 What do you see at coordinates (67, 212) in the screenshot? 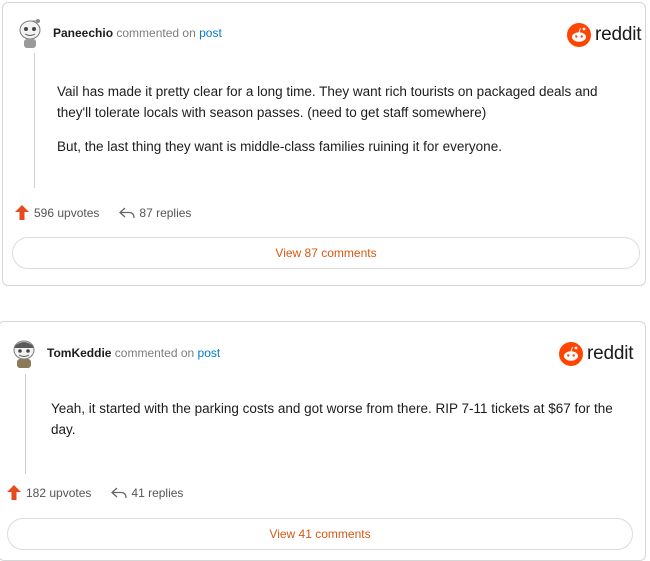
I see `upvote-count: 596 upvotes` at bounding box center [67, 212].